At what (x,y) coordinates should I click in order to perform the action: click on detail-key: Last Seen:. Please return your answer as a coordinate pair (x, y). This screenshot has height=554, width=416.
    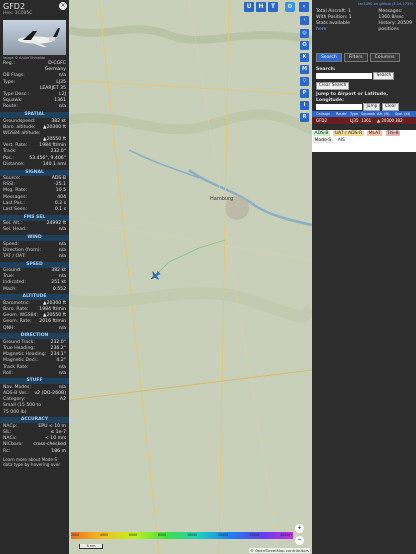
    Looking at the image, I should click on (15, 209).